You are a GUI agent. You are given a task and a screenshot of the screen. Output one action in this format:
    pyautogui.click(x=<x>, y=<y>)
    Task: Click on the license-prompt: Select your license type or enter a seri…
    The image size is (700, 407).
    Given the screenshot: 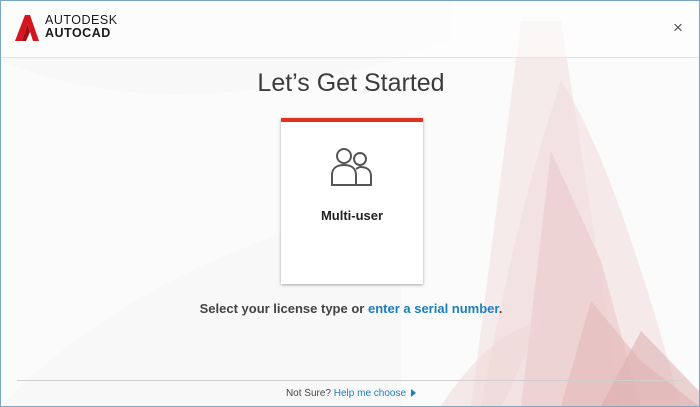 What is the action you would take?
    pyautogui.click(x=350, y=308)
    